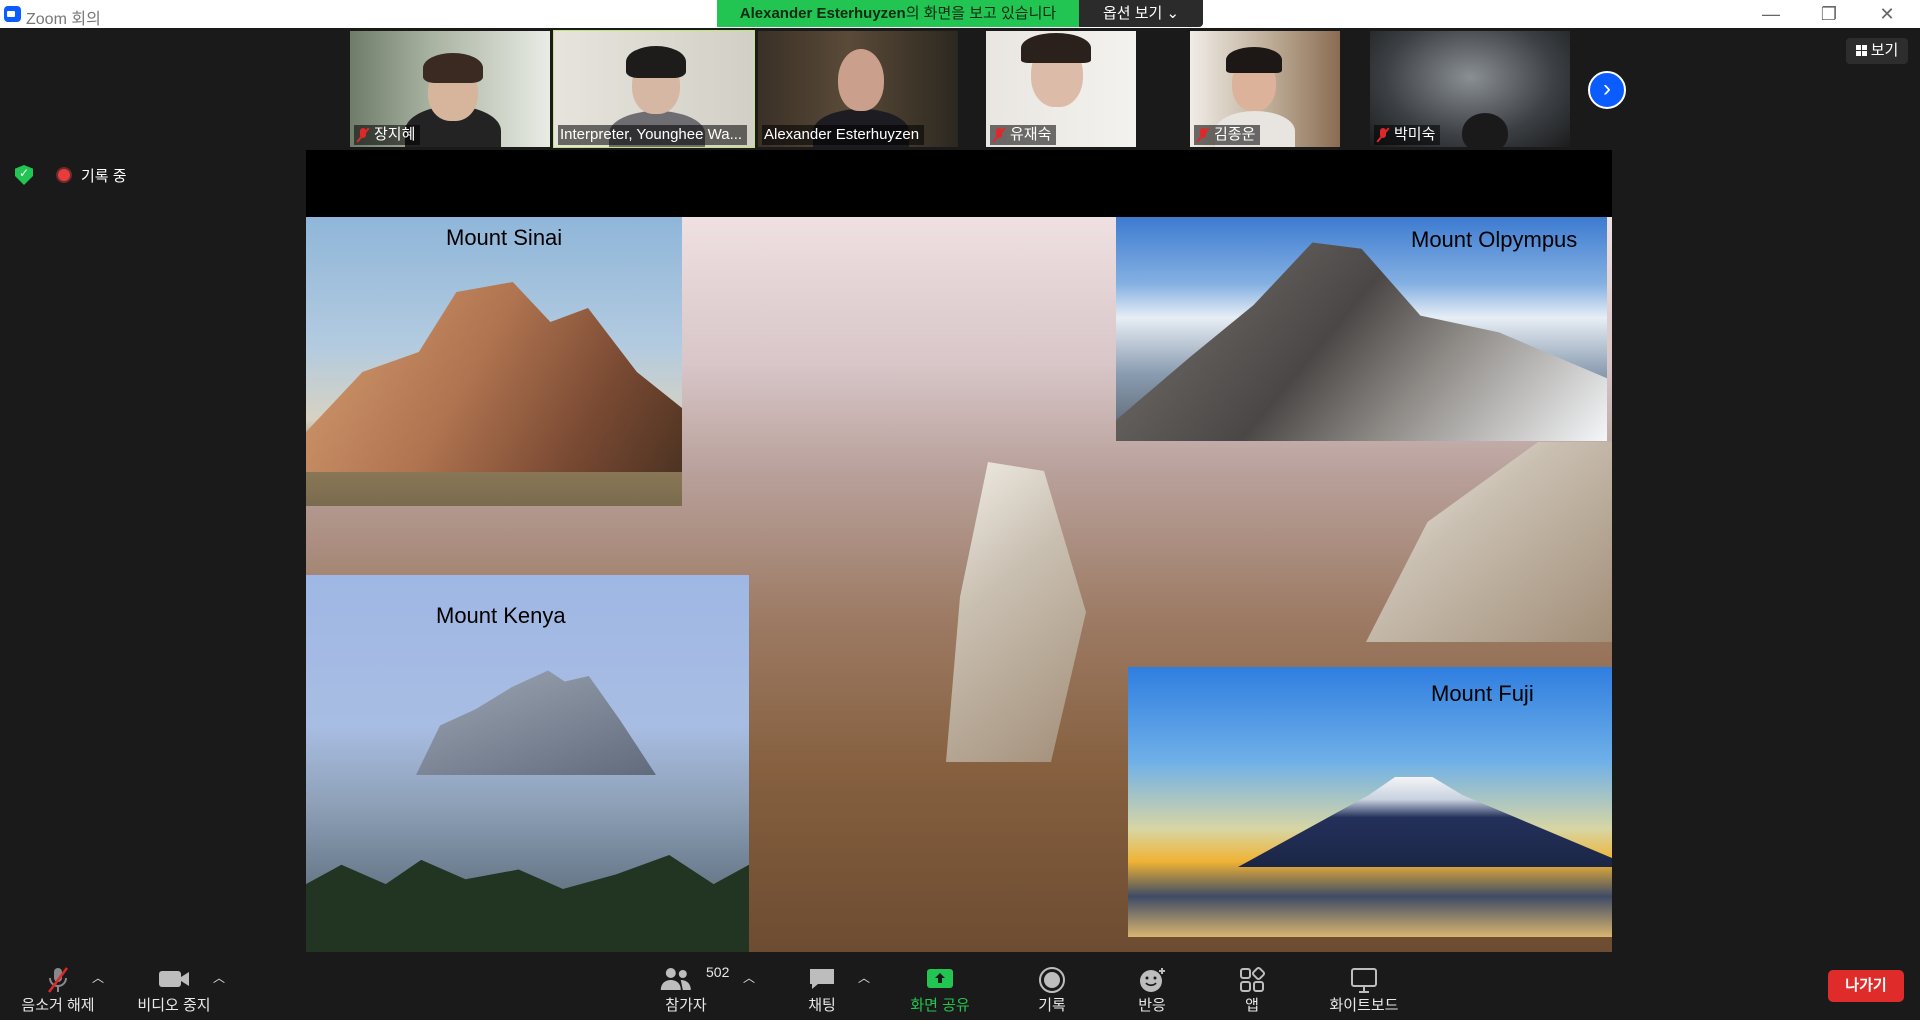 This screenshot has width=1920, height=1020. What do you see at coordinates (1494, 239) in the screenshot?
I see `photo-caption: Mount Olpympus` at bounding box center [1494, 239].